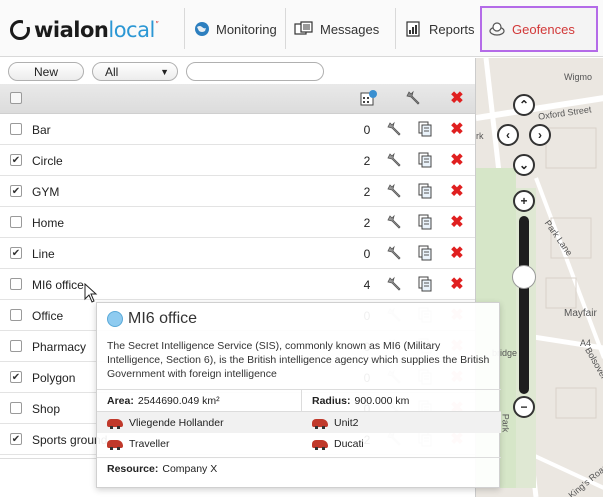  What do you see at coordinates (580, 313) in the screenshot?
I see `map-street-label: Mayfair` at bounding box center [580, 313].